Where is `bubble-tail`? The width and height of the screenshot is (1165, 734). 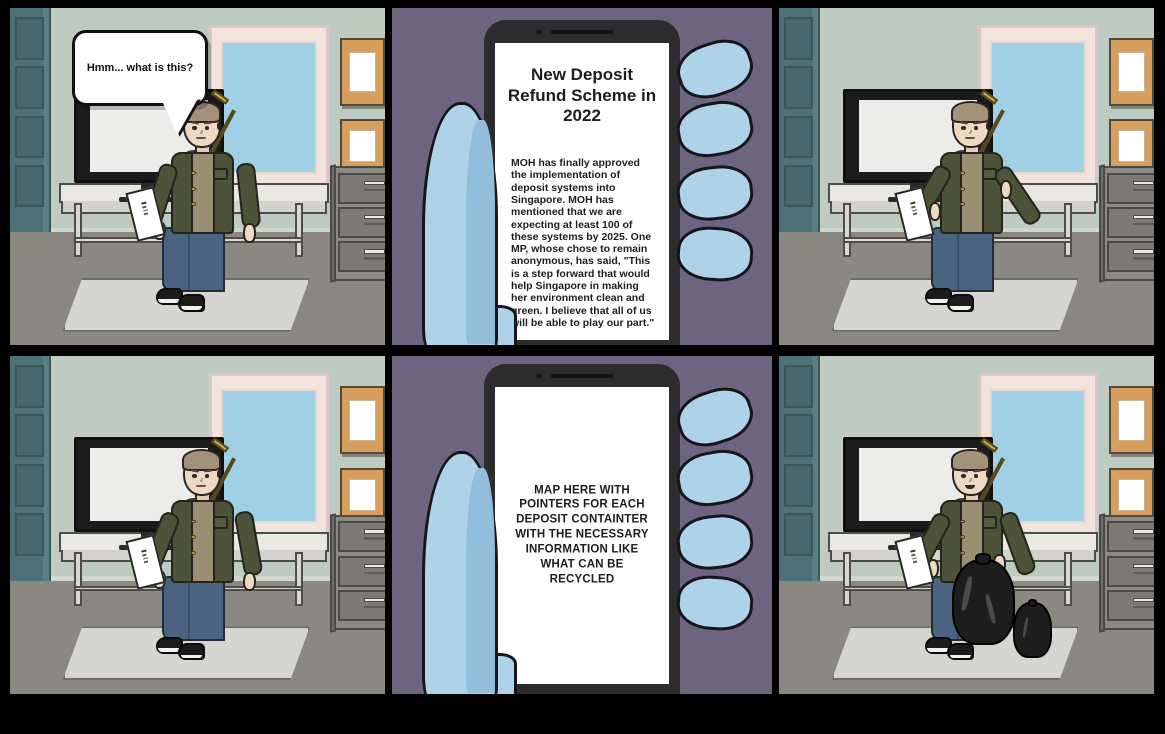 bubble-tail is located at coordinates (183, 117).